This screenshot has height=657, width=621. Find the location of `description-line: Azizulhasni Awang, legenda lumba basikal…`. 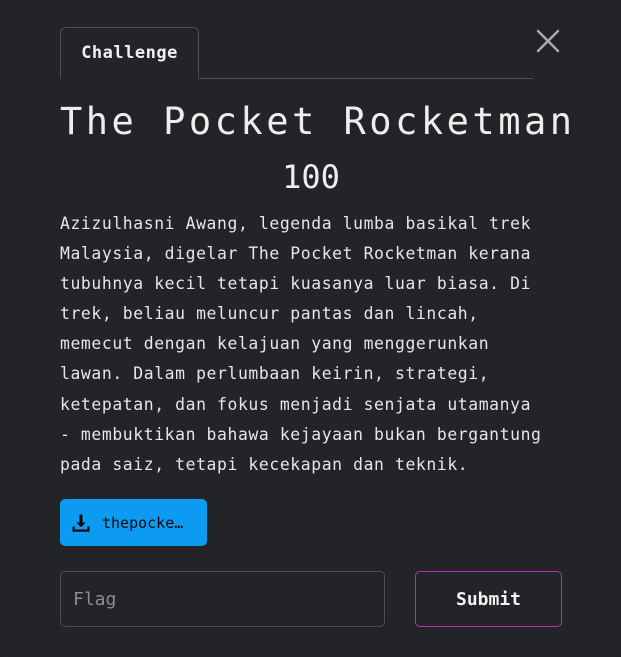

description-line: Azizulhasni Awang, legenda lumba basikal… is located at coordinates (296, 223).